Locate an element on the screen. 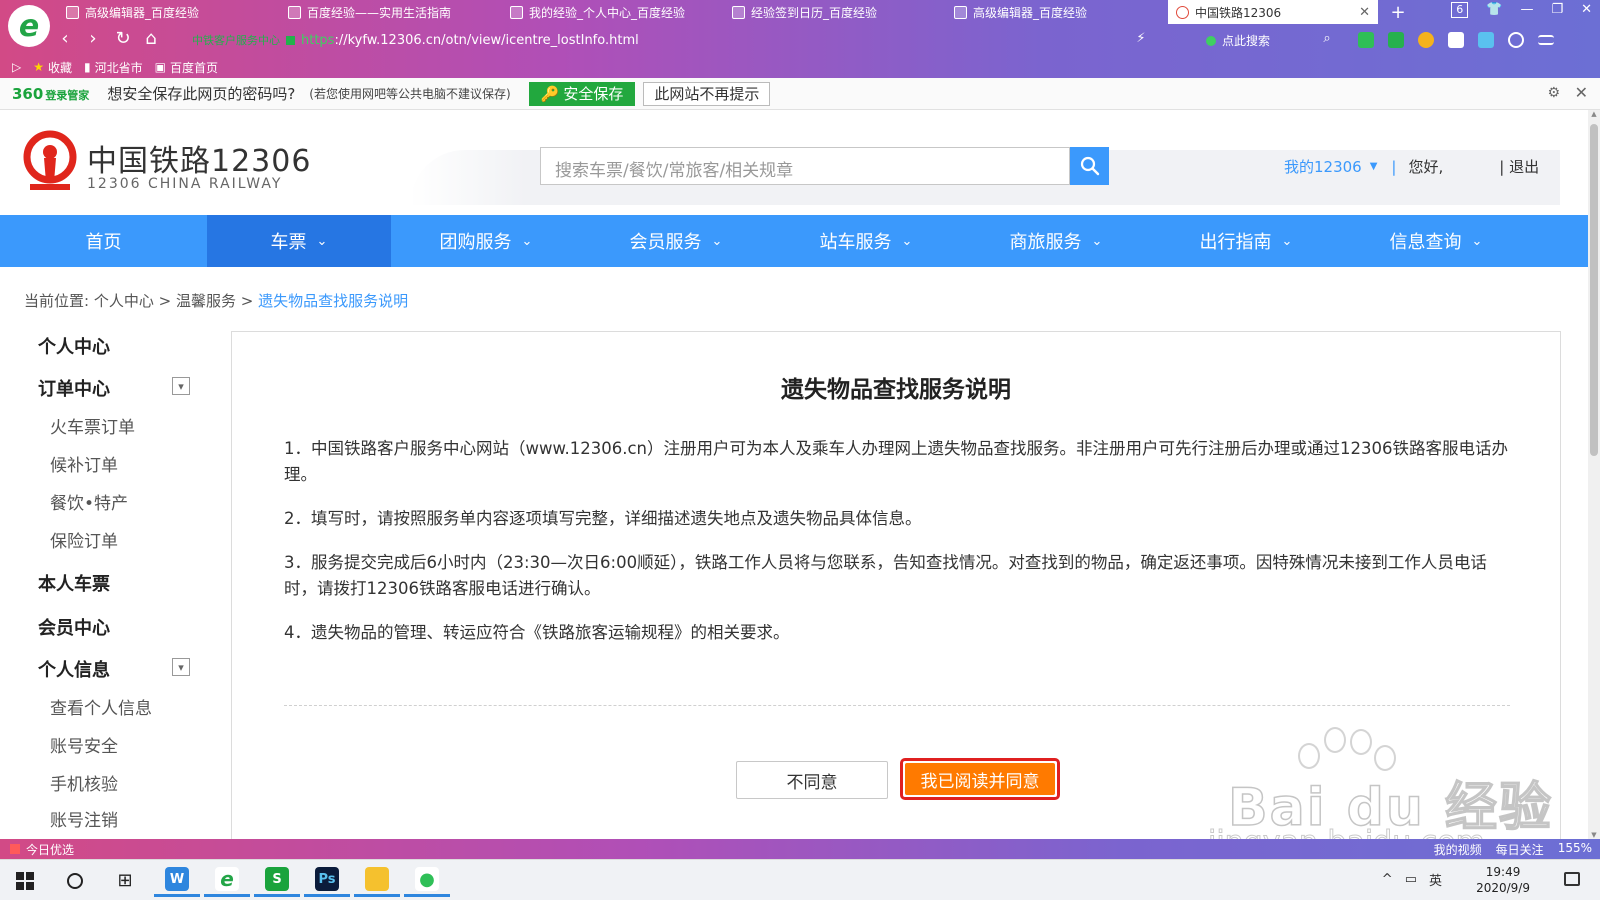  secure-save-button: 🔑 安全保存 is located at coordinates (582, 93).